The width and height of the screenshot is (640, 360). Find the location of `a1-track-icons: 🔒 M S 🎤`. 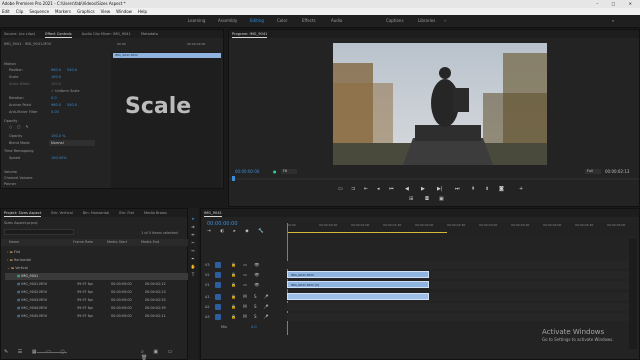

a1-track-icons: 🔒 M S 🎤 is located at coordinates (251, 296).